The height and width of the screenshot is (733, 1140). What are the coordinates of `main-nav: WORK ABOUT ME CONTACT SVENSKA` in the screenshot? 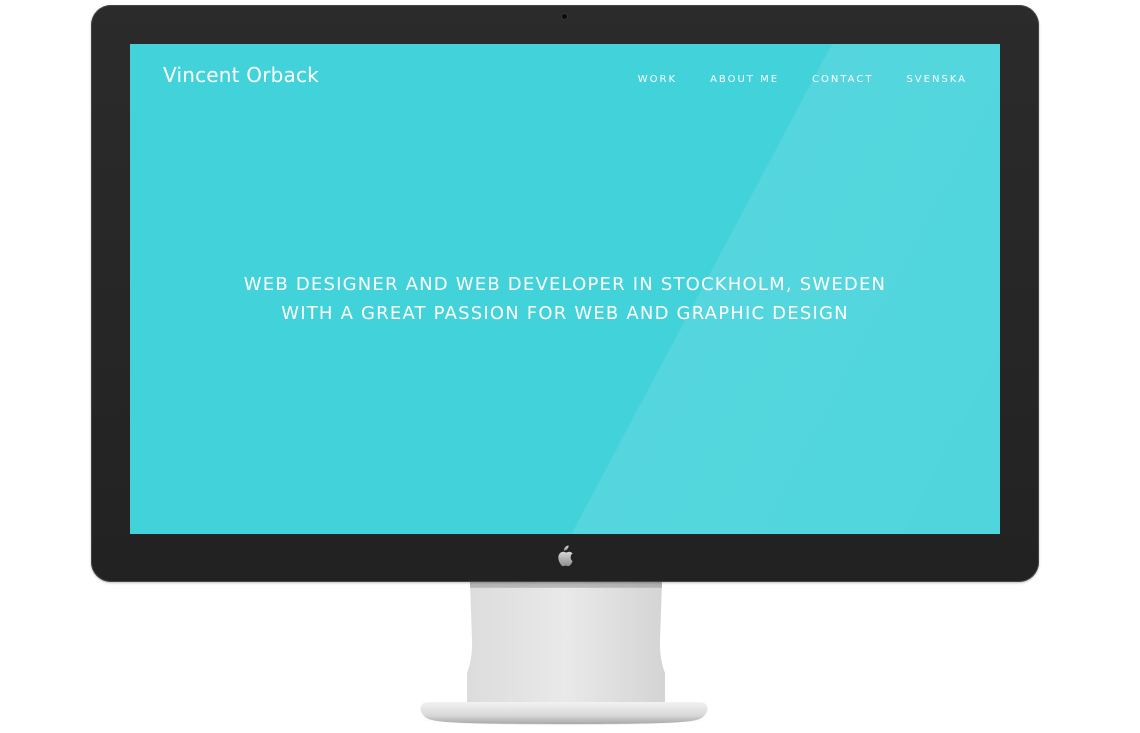 It's located at (786, 79).